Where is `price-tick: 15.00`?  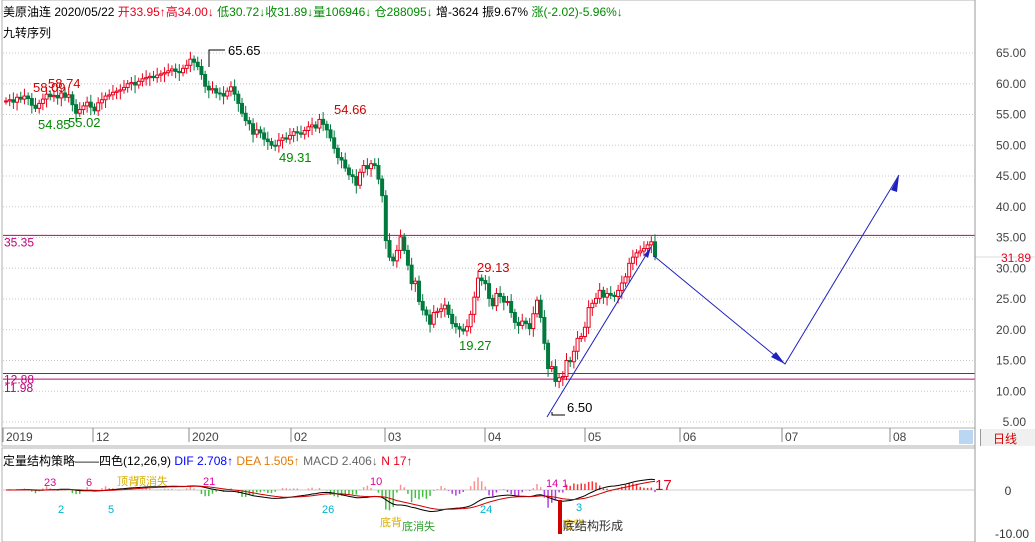 price-tick: 15.00 is located at coordinates (1011, 361).